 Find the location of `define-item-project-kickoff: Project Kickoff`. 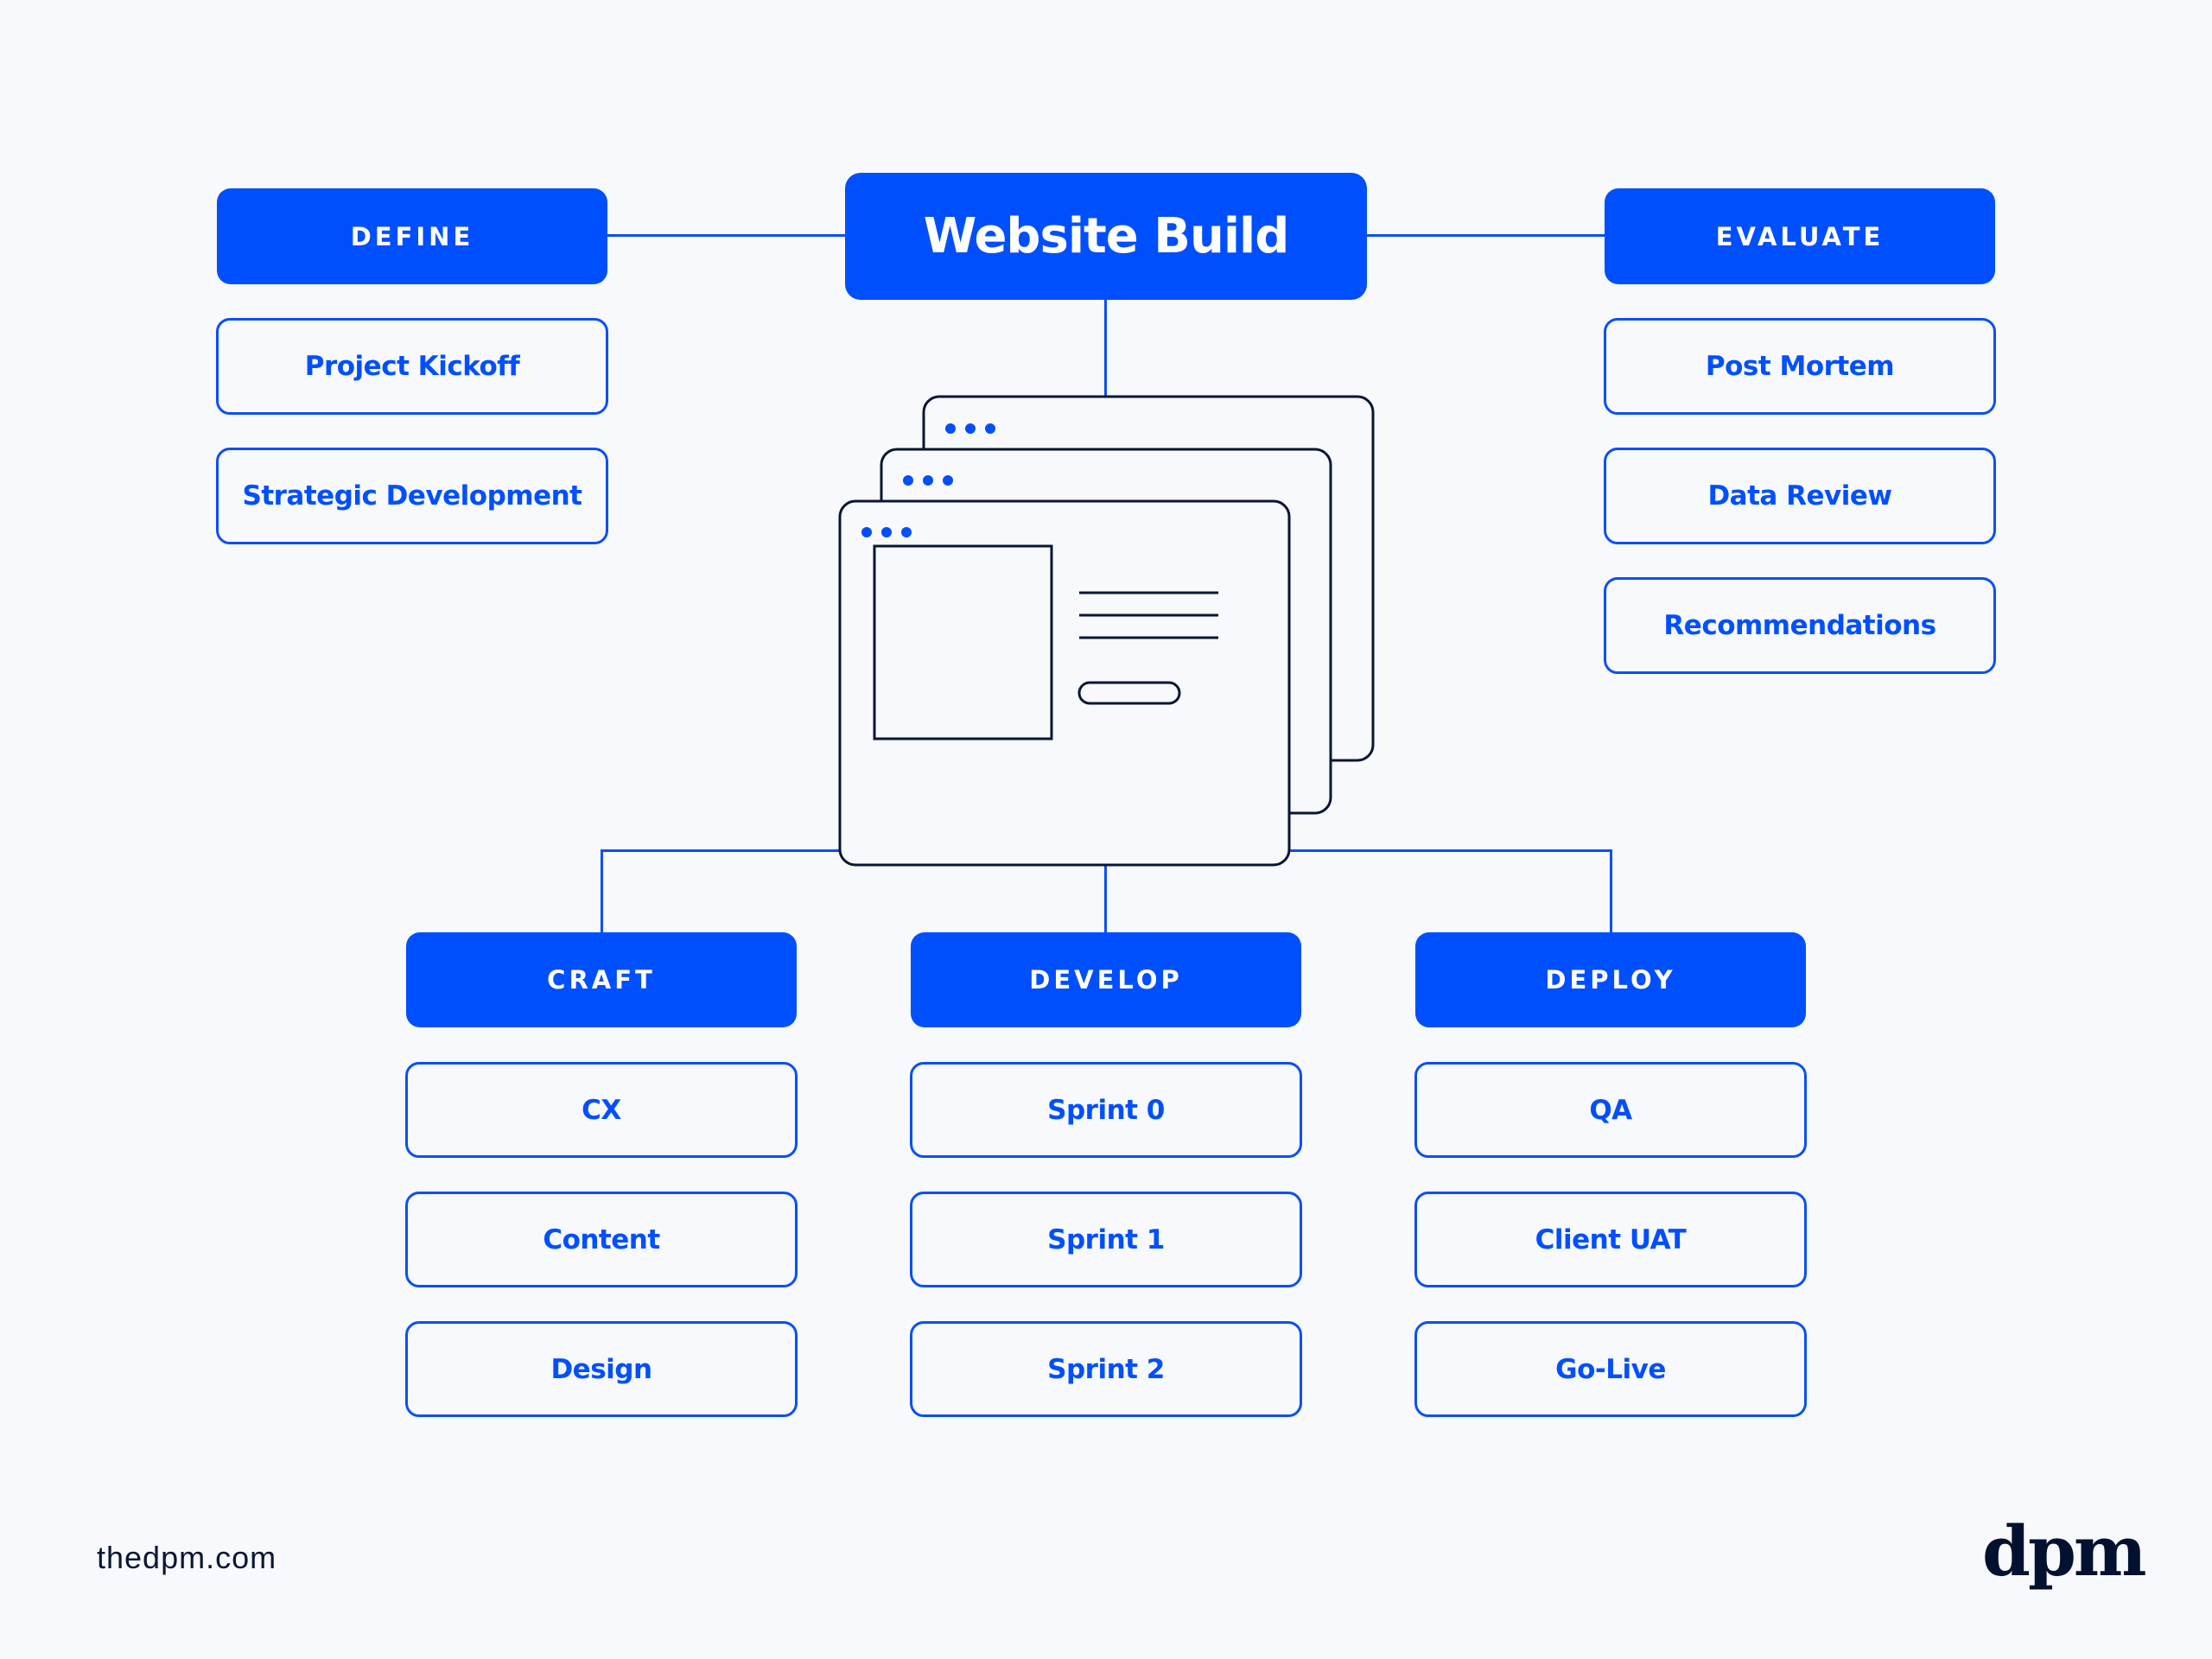

define-item-project-kickoff: Project Kickoff is located at coordinates (412, 366).